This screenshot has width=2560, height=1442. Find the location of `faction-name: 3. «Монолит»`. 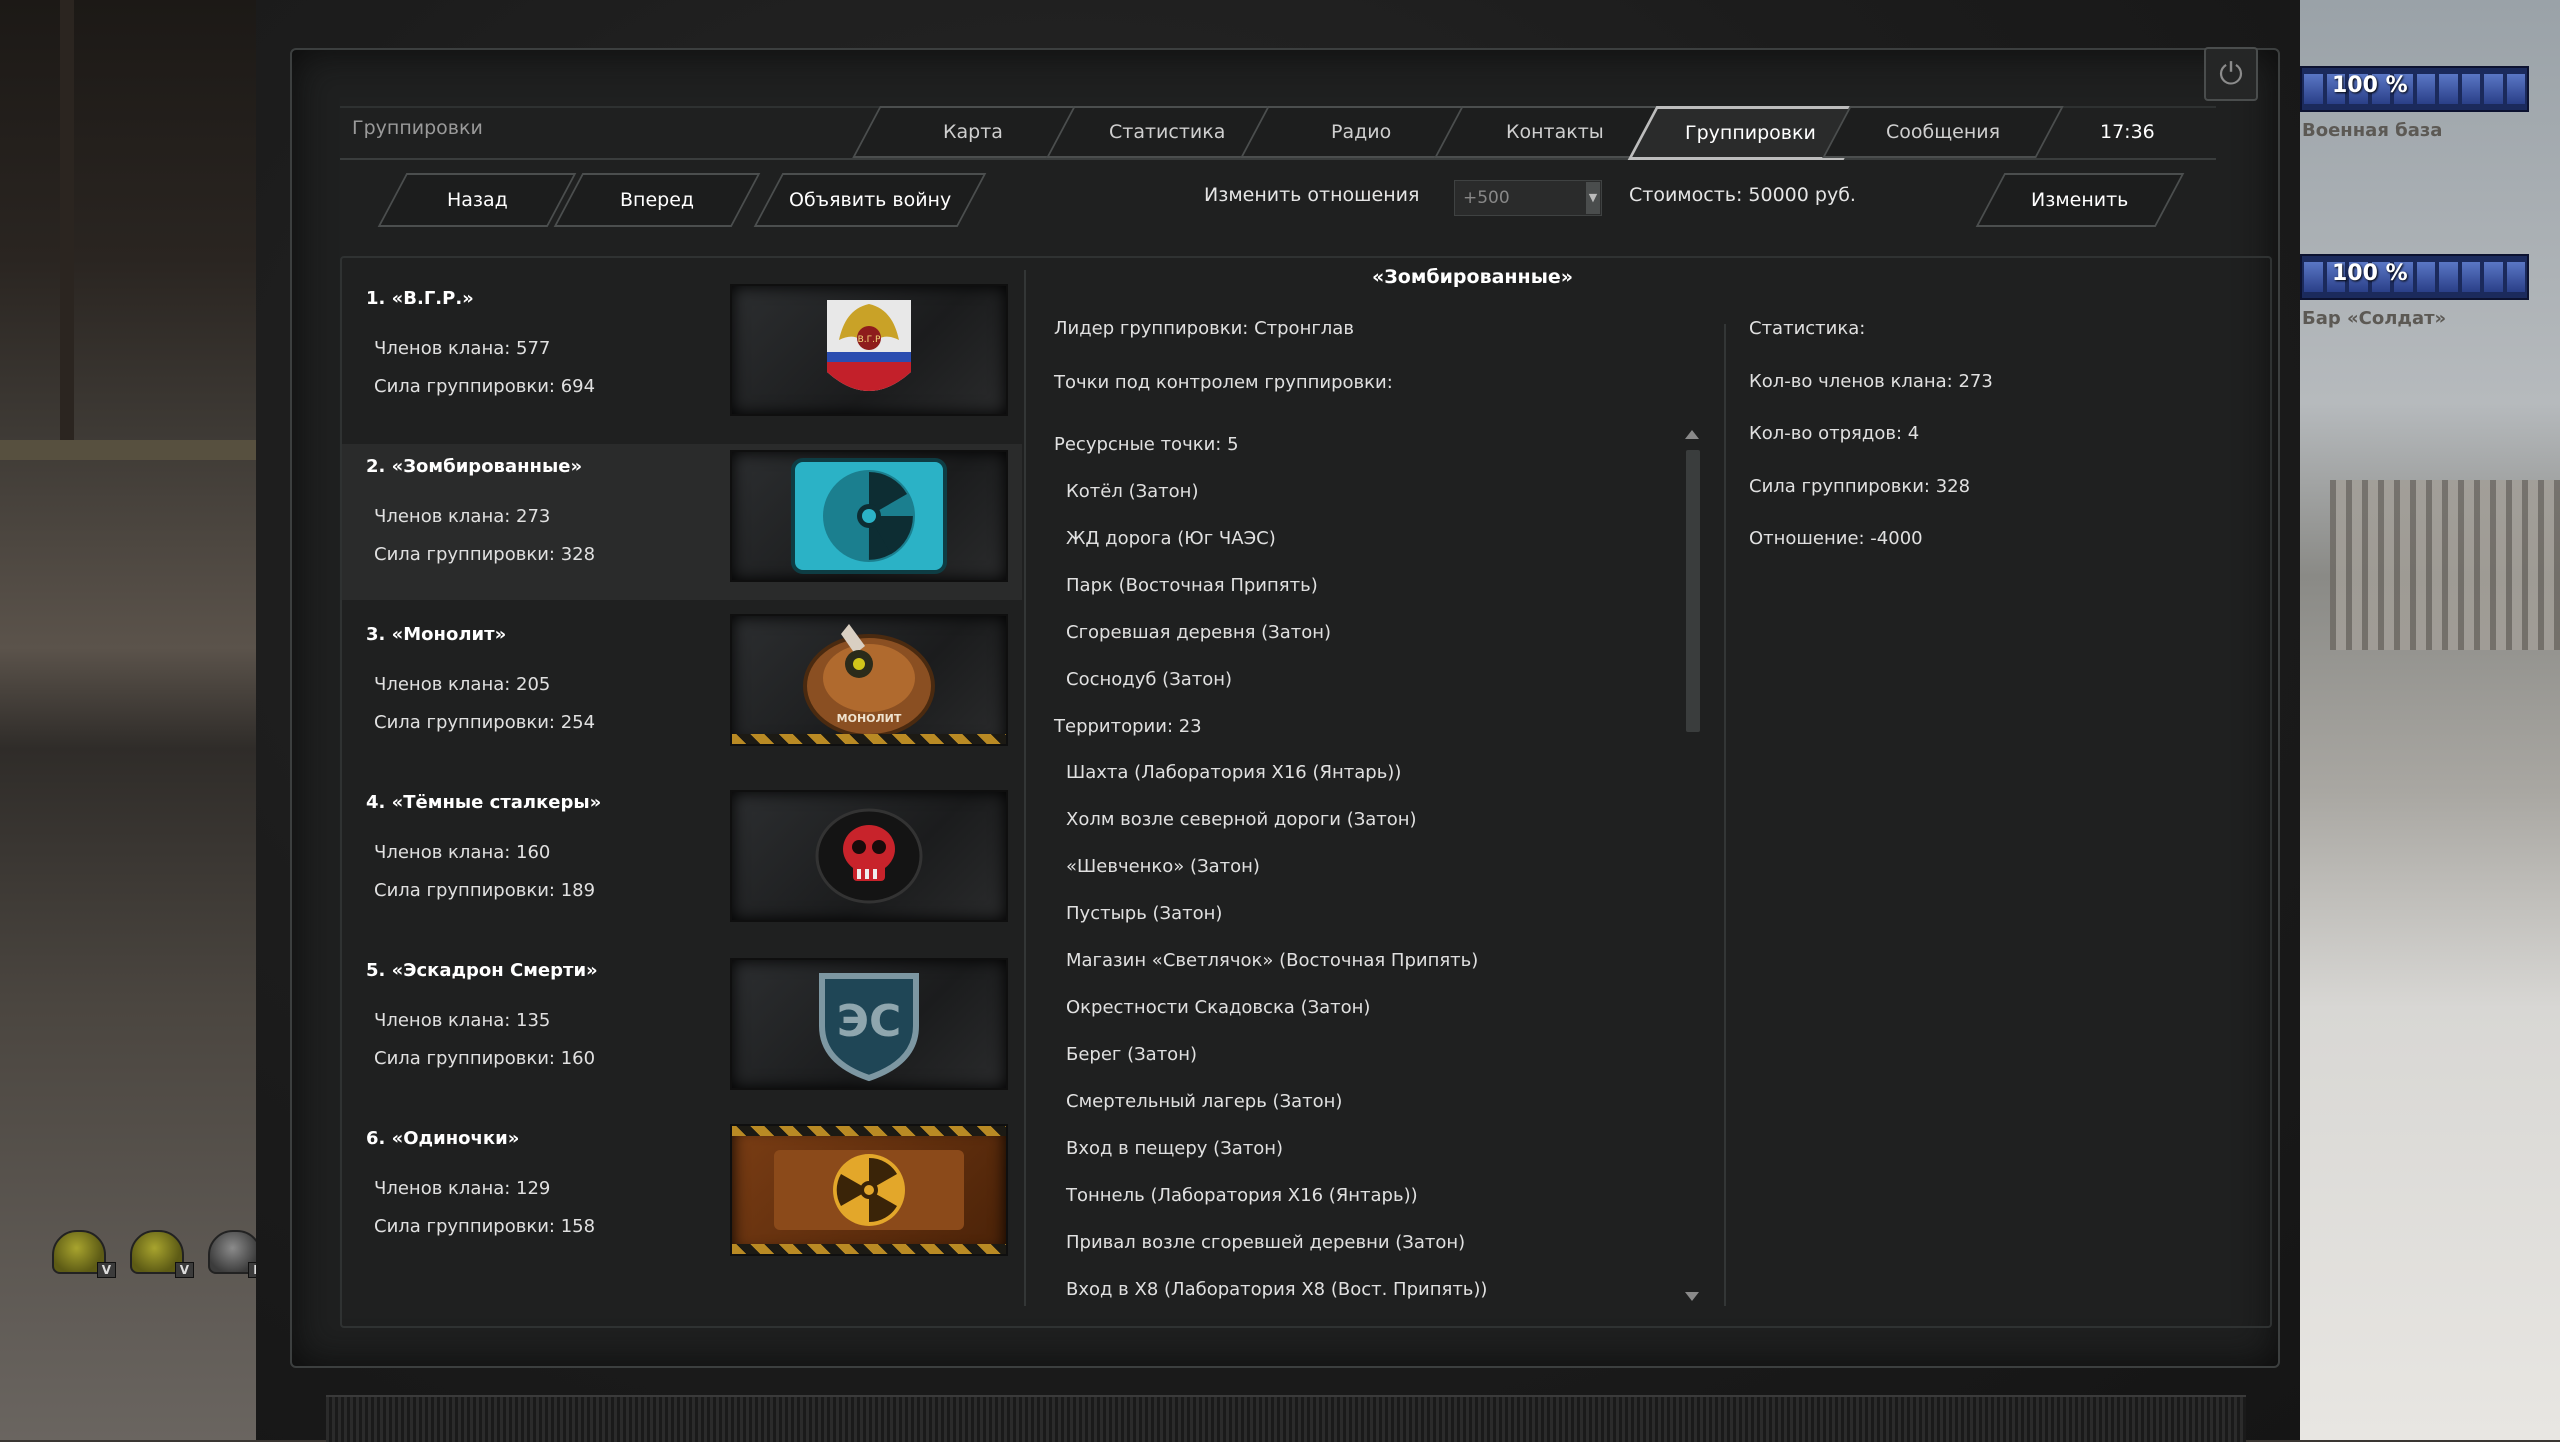

faction-name: 3. «Монолит» is located at coordinates (436, 634).